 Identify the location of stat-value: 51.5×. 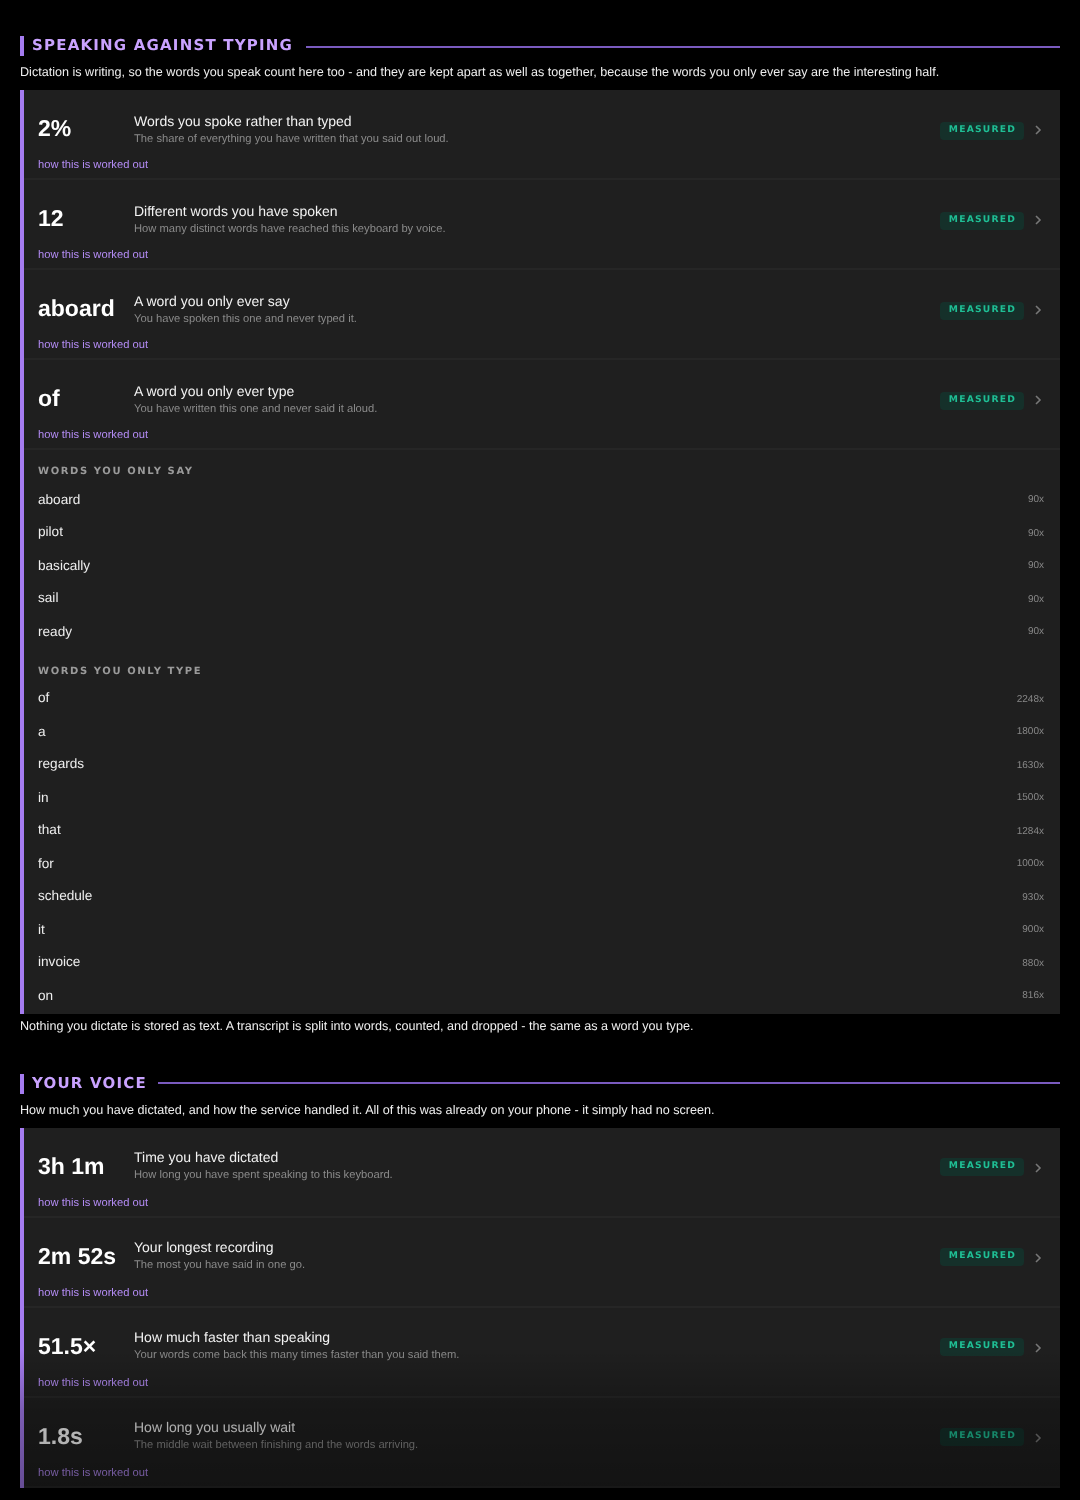
(68, 1347).